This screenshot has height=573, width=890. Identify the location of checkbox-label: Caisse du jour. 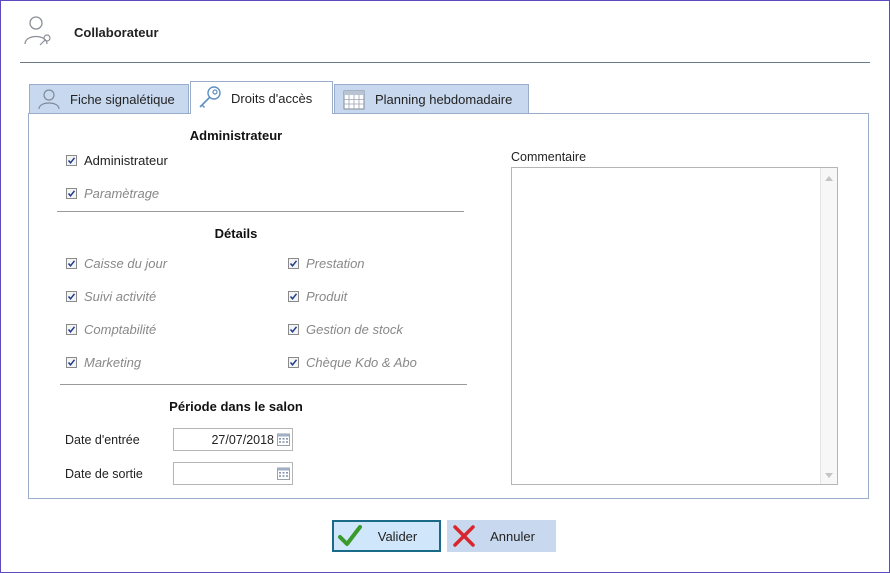
(126, 263).